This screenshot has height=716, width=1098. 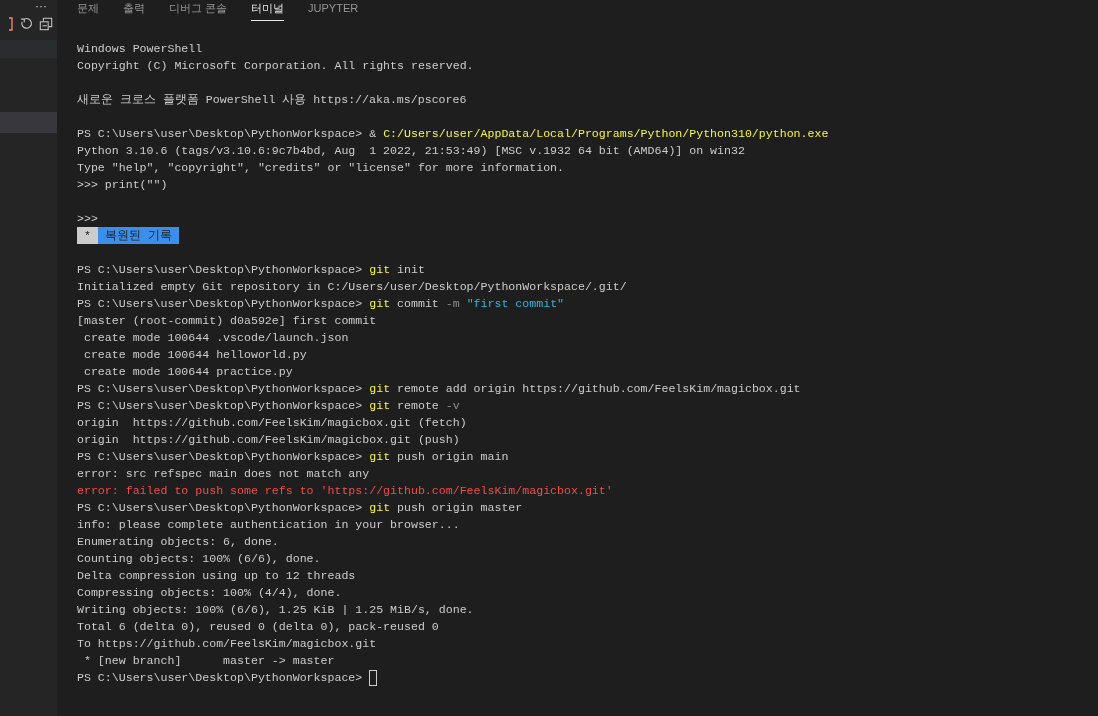 What do you see at coordinates (268, 440) in the screenshot?
I see `terminal-text: origin https://github.com/FeelsKim/magicbox.git (push)` at bounding box center [268, 440].